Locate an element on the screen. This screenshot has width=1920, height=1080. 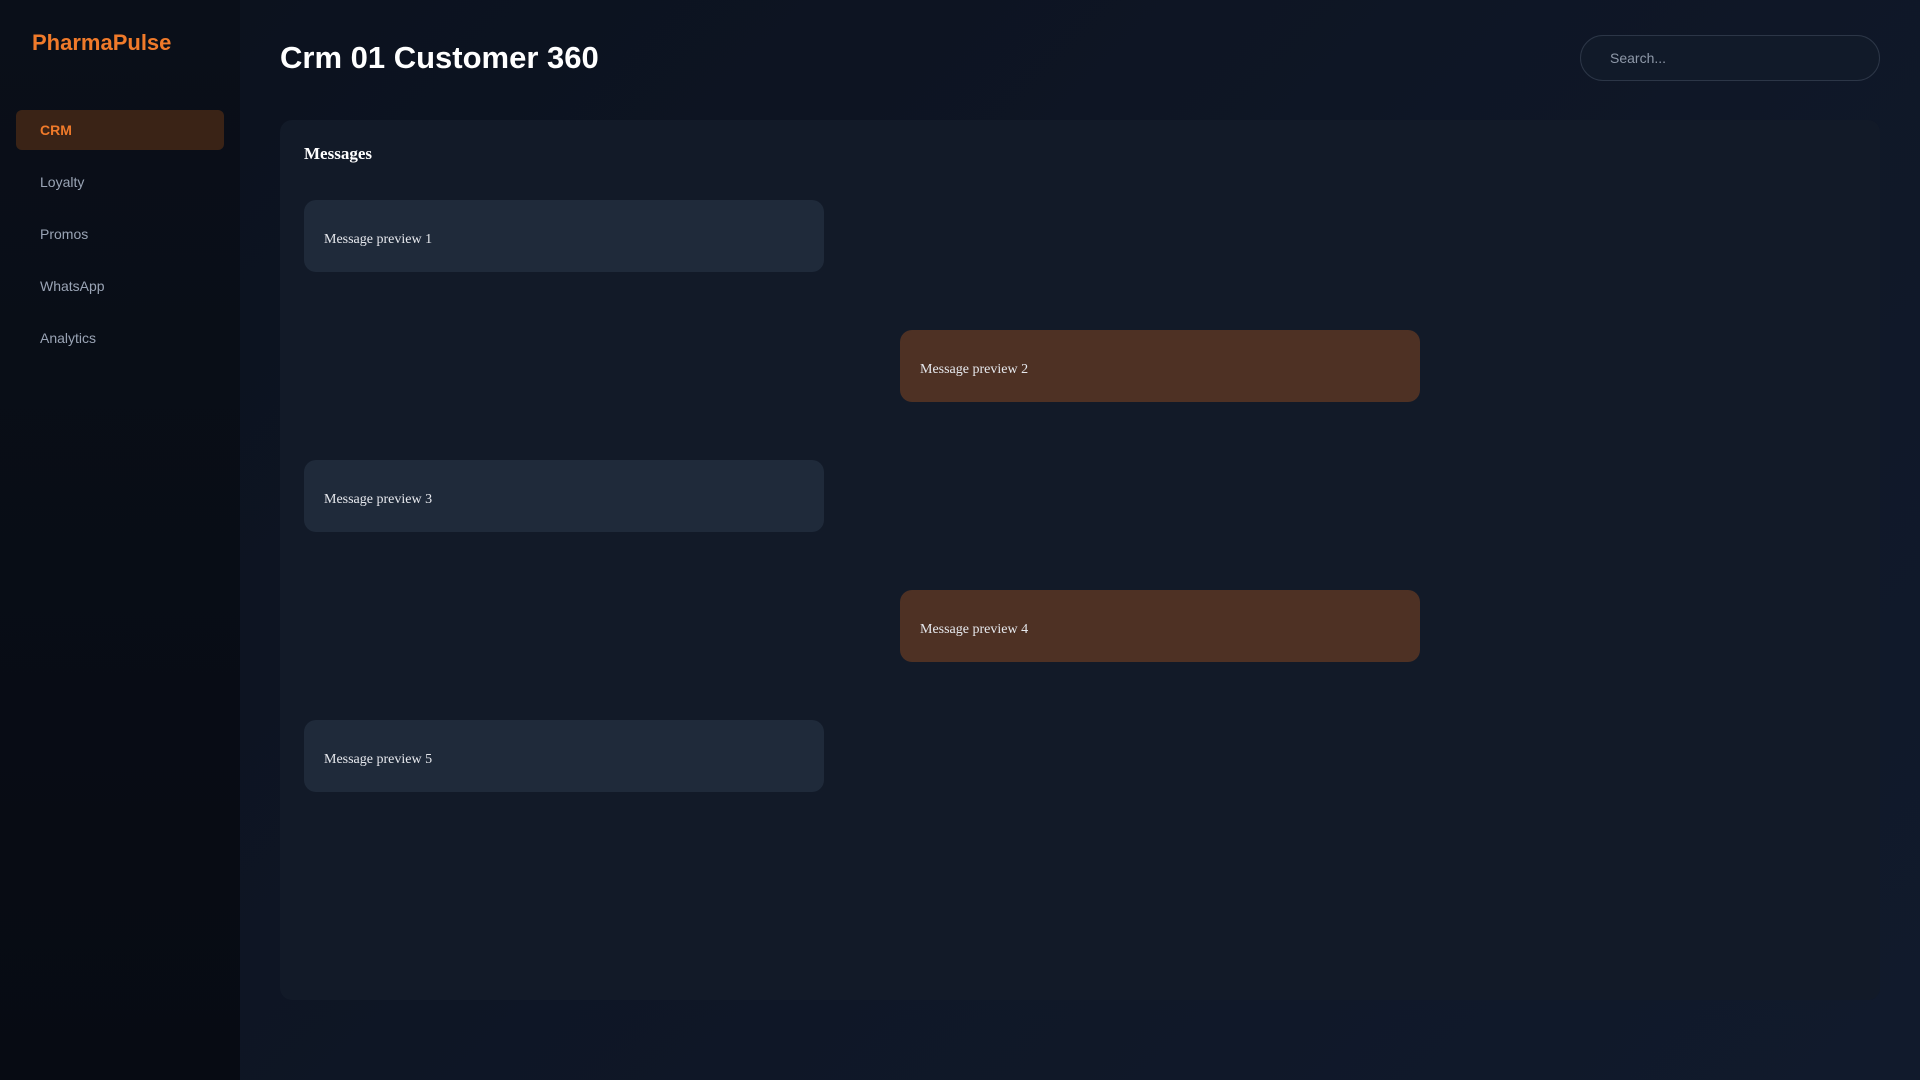
brand-logo: PharmaPulse is located at coordinates (102, 42).